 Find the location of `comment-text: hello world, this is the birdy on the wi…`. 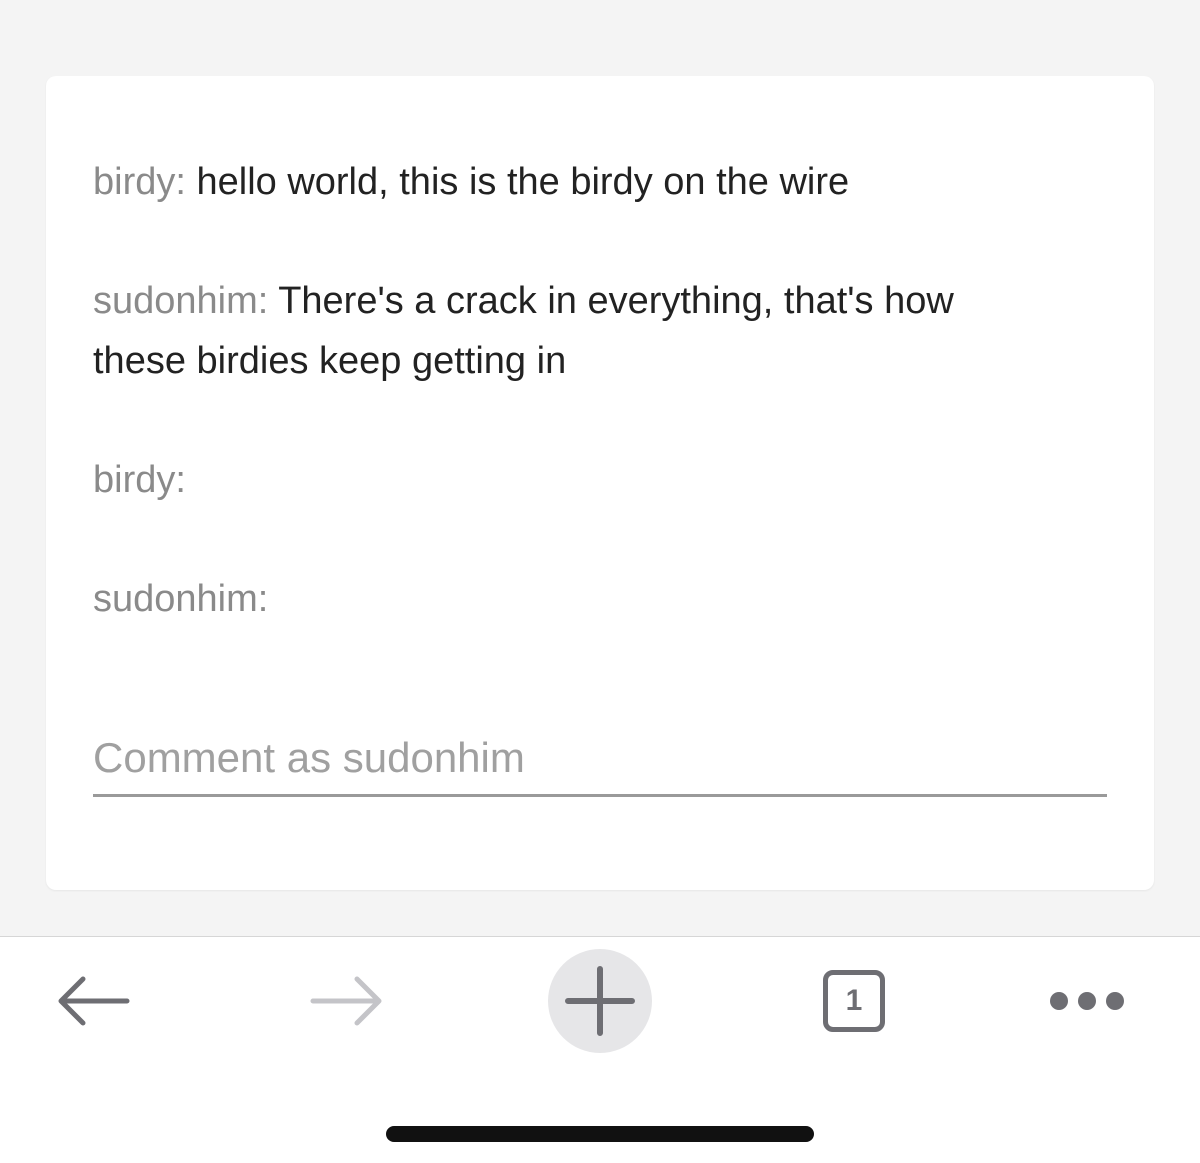

comment-text: hello world, this is the birdy on the wi… is located at coordinates (523, 182).